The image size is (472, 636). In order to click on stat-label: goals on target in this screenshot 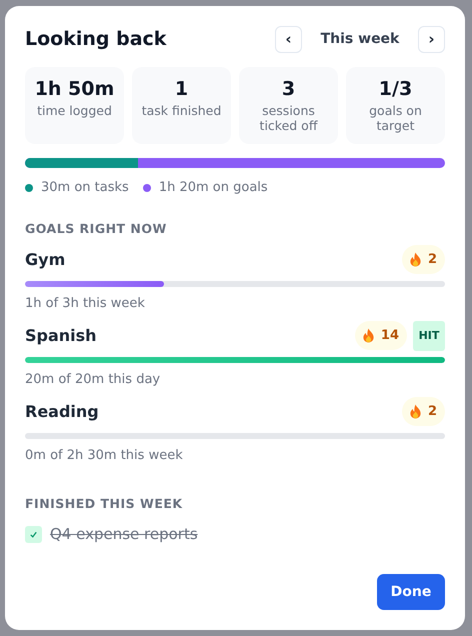, I will do `click(395, 118)`.